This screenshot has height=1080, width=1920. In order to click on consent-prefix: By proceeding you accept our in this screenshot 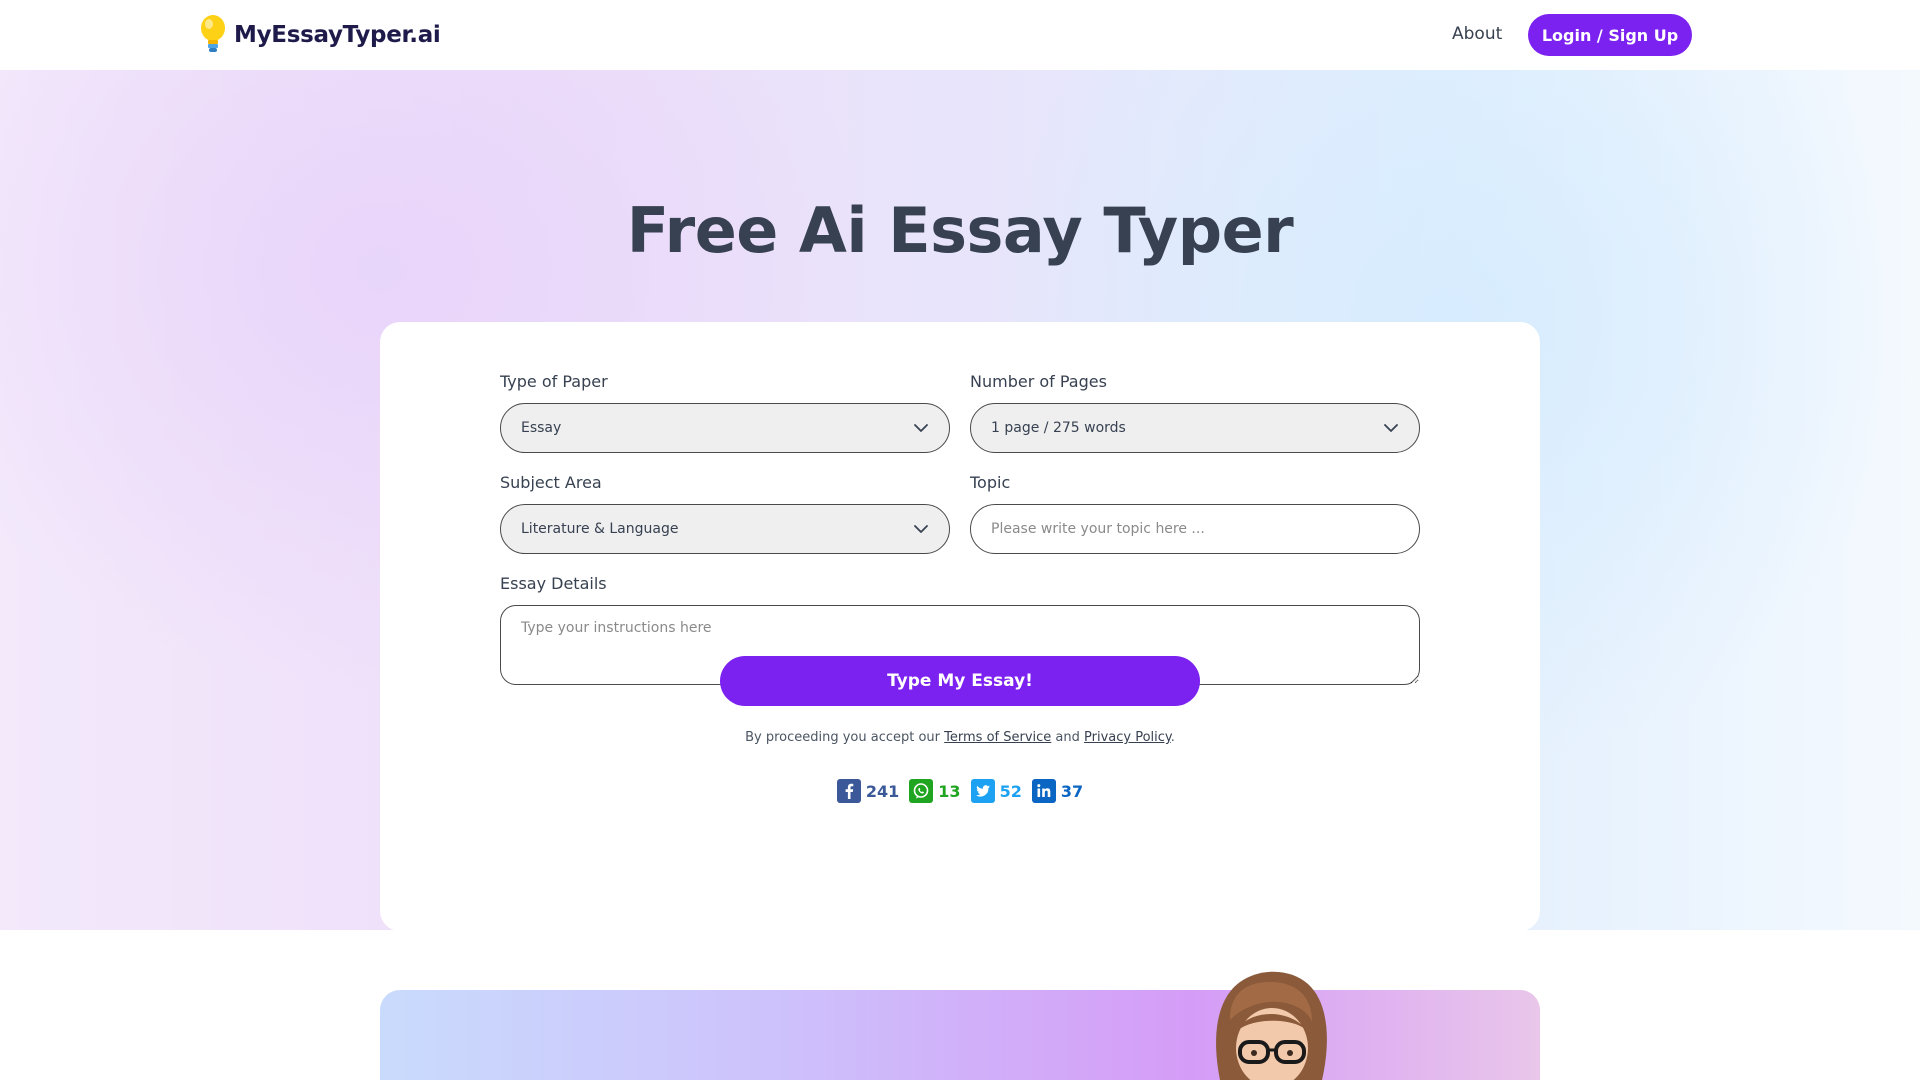, I will do `click(845, 737)`.